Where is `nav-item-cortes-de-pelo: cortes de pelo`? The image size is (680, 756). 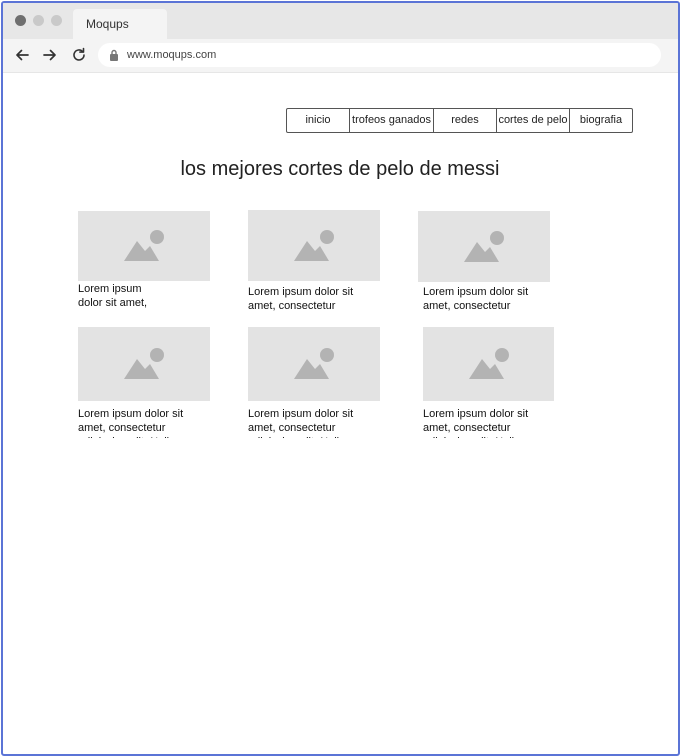 nav-item-cortes-de-pelo: cortes de pelo is located at coordinates (532, 120).